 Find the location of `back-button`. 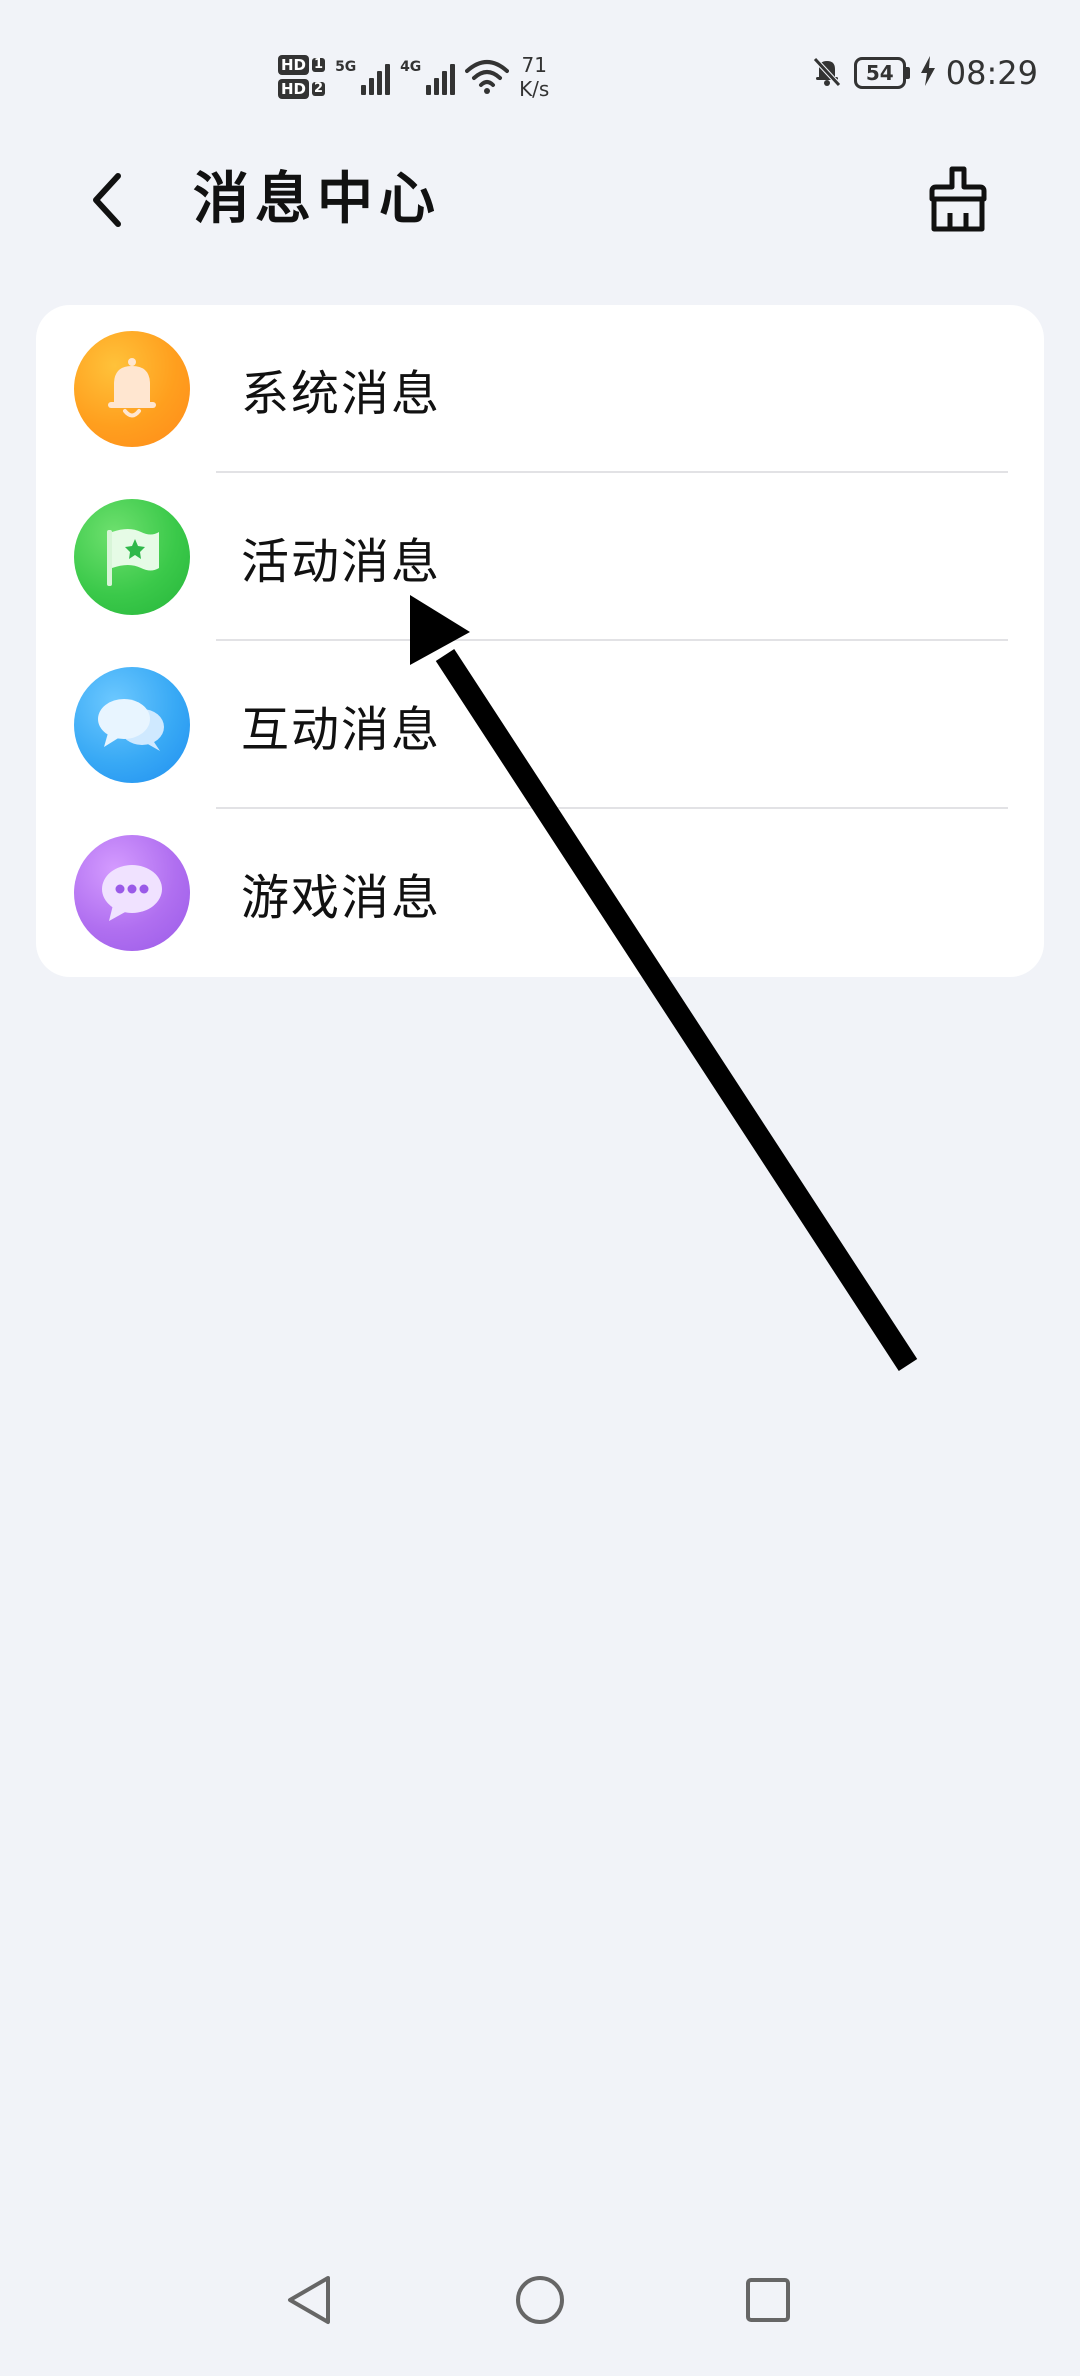

back-button is located at coordinates (106, 200).